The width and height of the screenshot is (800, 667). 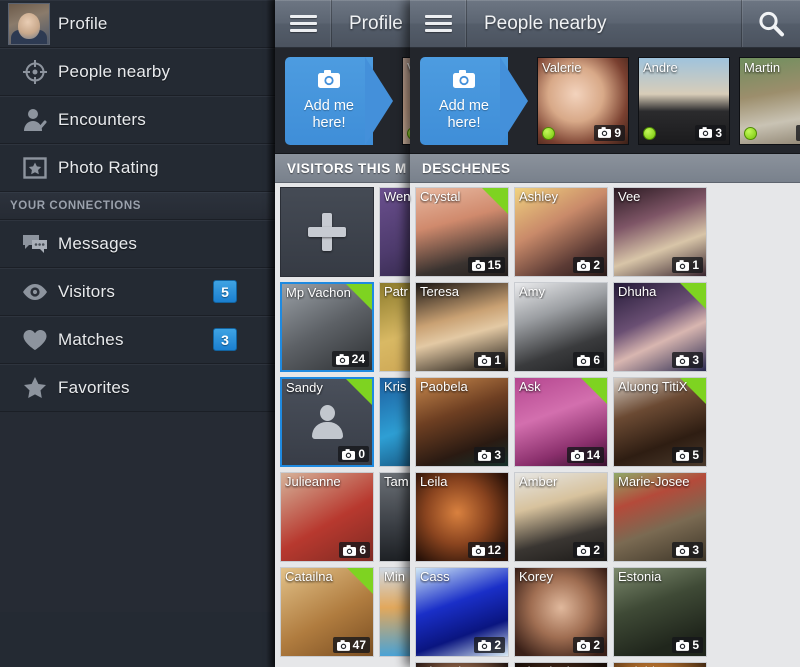 I want to click on photo-count-badge: 24, so click(x=350, y=359).